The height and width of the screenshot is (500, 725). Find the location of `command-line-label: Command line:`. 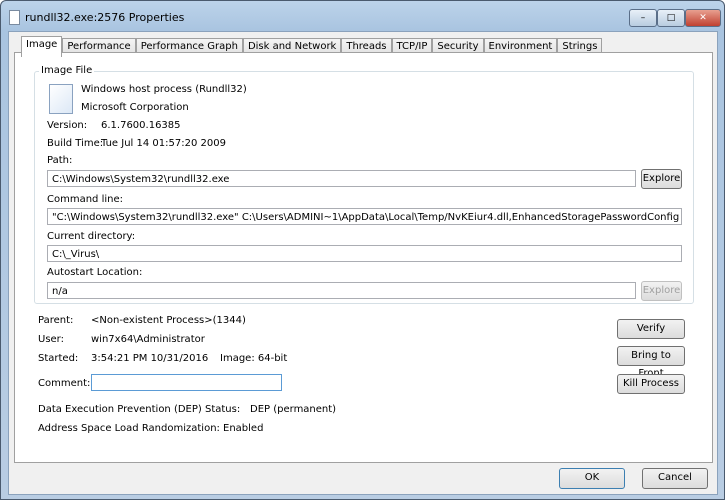

command-line-label: Command line: is located at coordinates (85, 199).